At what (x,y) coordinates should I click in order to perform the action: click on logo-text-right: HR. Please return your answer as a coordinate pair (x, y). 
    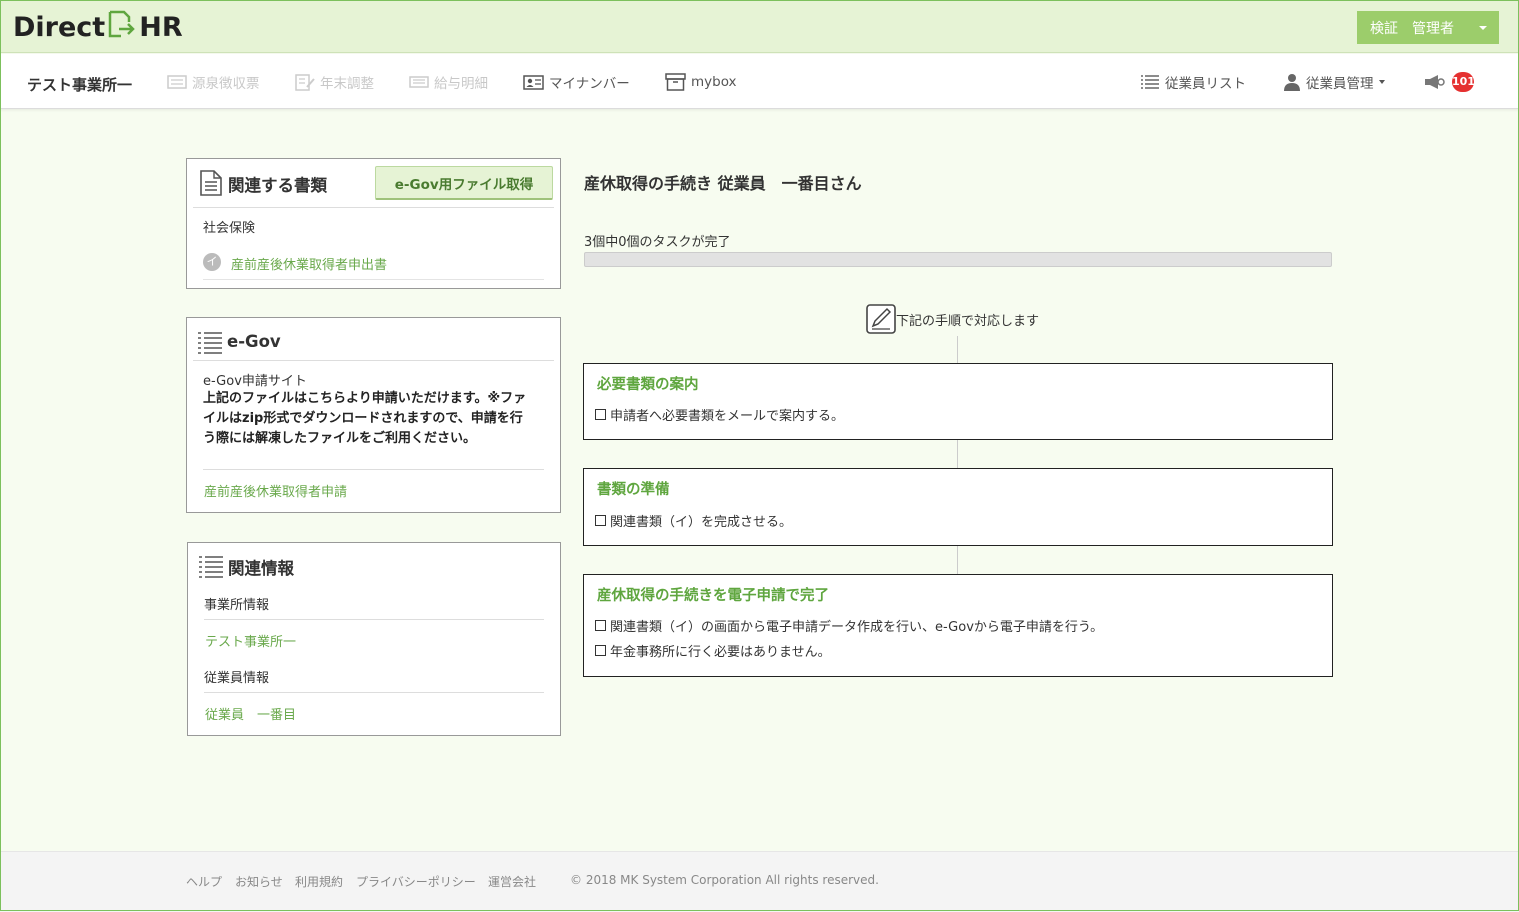
    Looking at the image, I should click on (161, 27).